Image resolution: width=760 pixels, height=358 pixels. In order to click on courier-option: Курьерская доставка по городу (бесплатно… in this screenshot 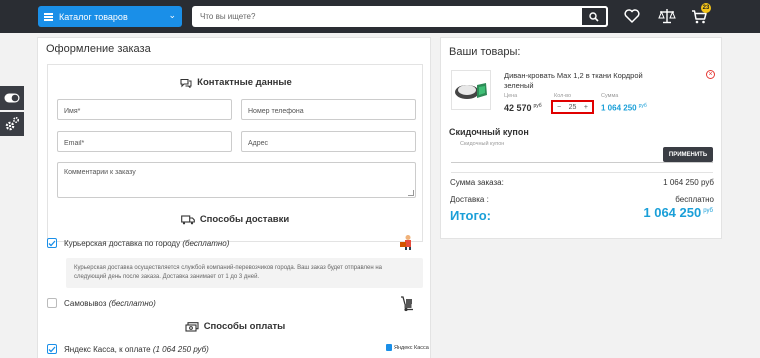, I will do `click(146, 243)`.